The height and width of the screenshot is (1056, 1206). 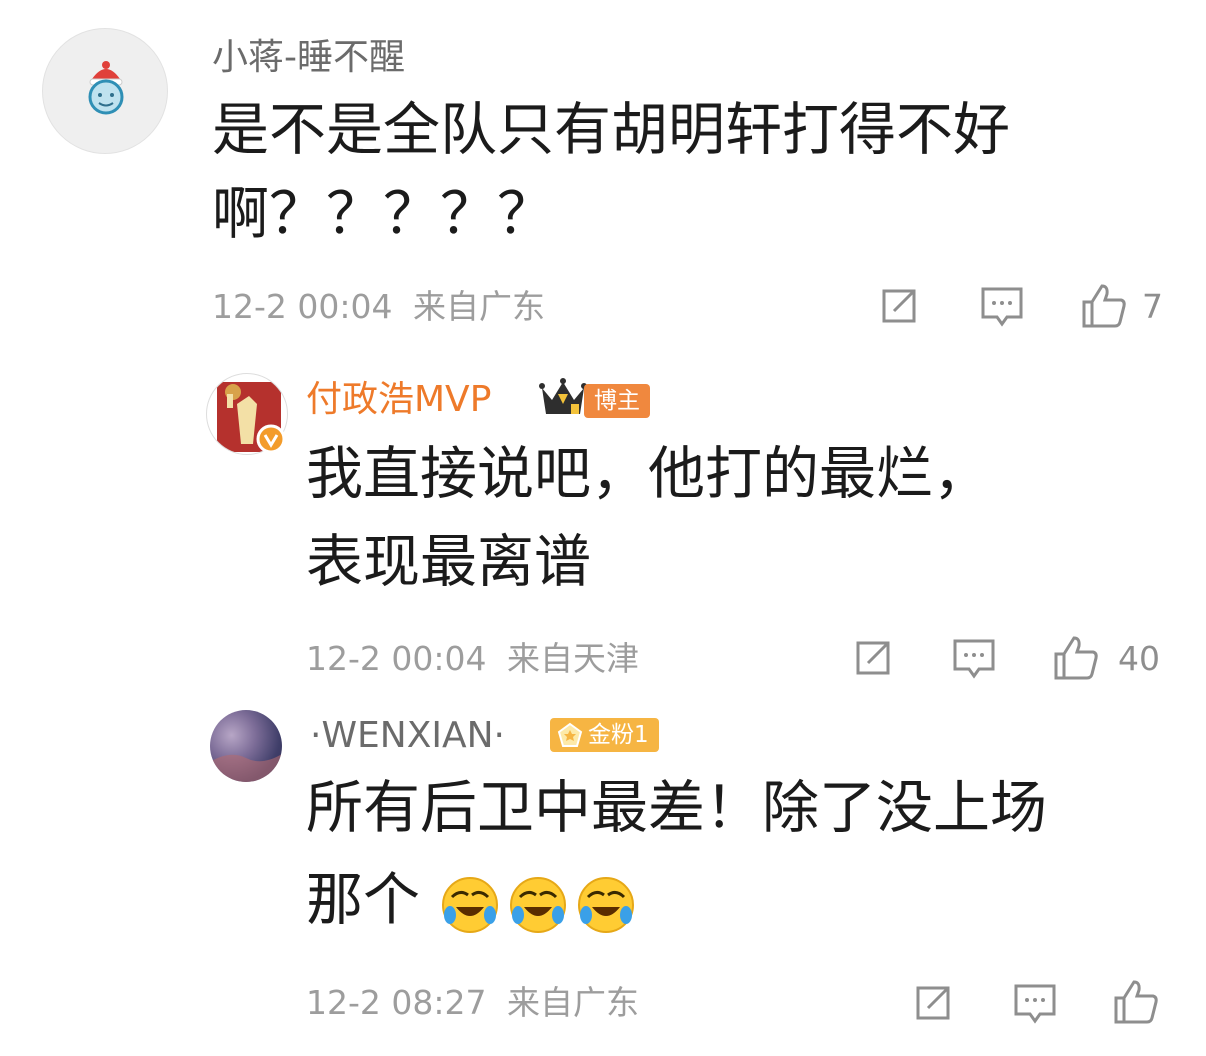 I want to click on photo-avatar-icon, so click(x=246, y=768).